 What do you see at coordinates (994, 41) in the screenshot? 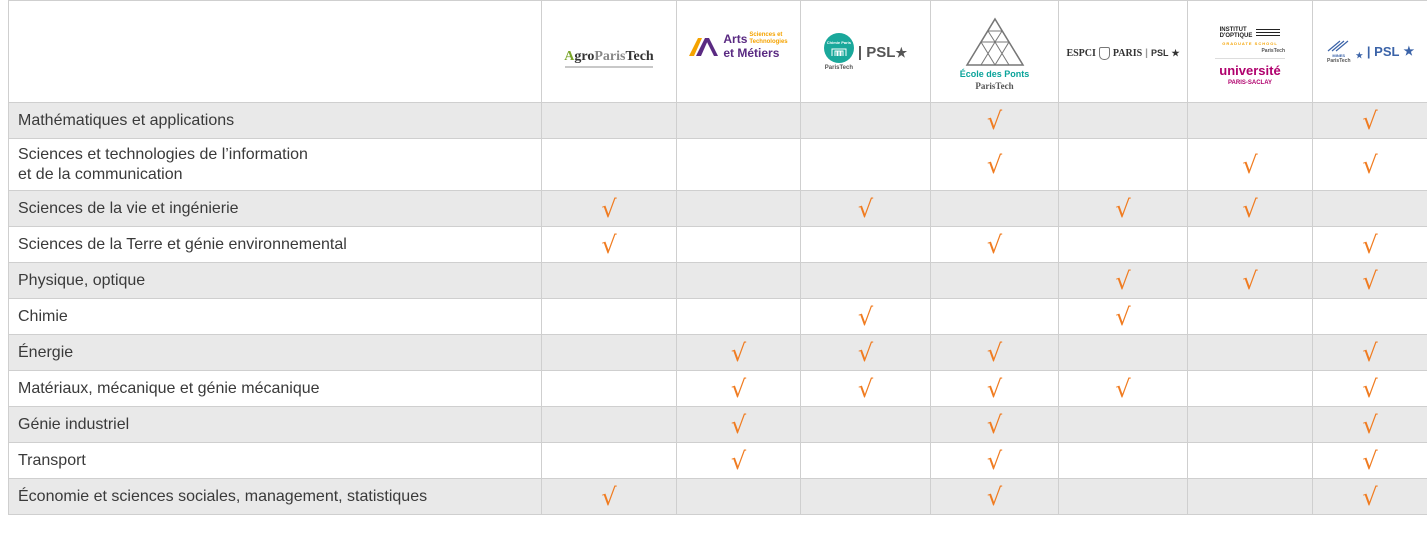
I see `ponts-triangle-icon` at bounding box center [994, 41].